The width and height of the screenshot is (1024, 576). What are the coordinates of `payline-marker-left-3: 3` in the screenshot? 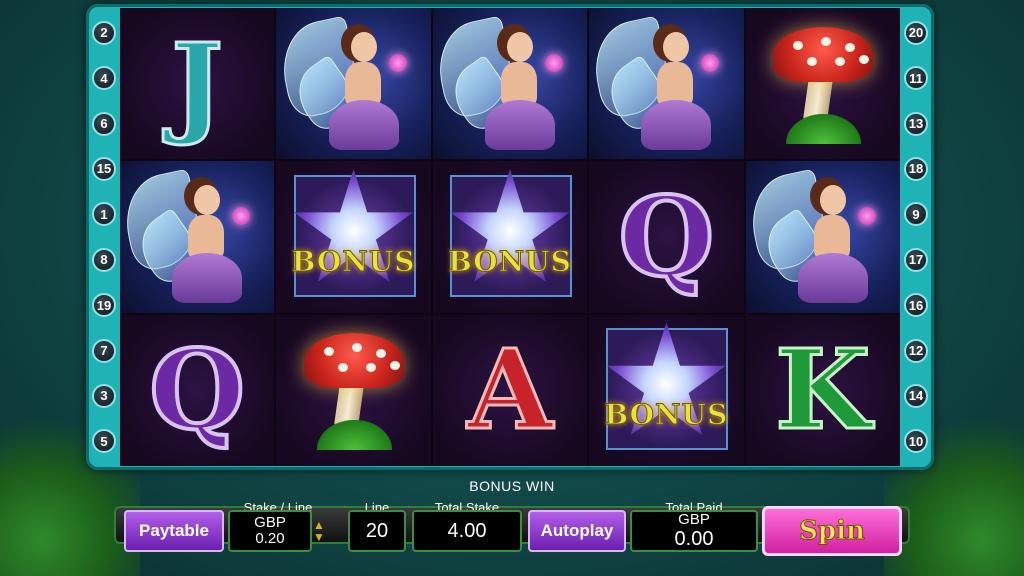 It's located at (104, 395).